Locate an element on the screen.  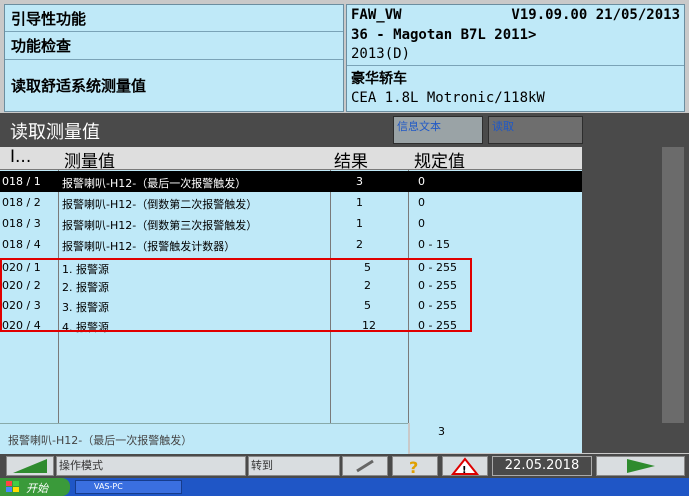
function-check-title: 功能检查 is located at coordinates (41, 46).